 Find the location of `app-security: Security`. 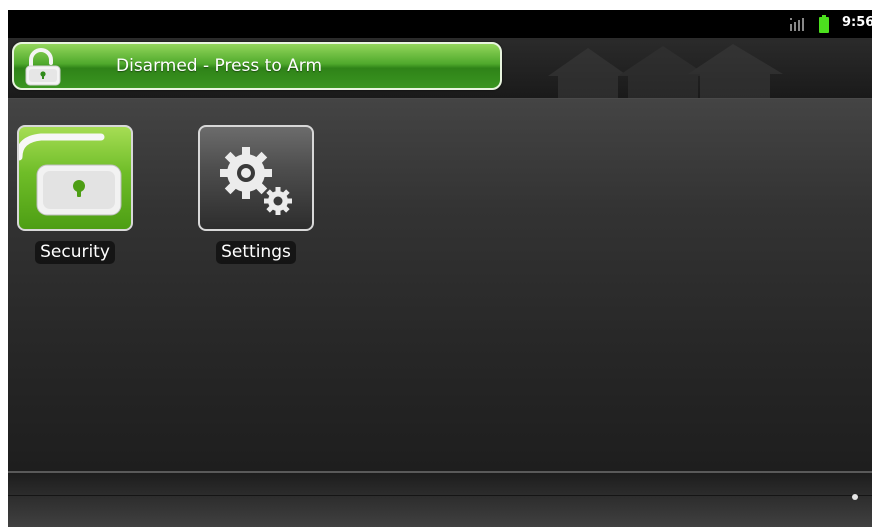

app-security: Security is located at coordinates (76, 194).